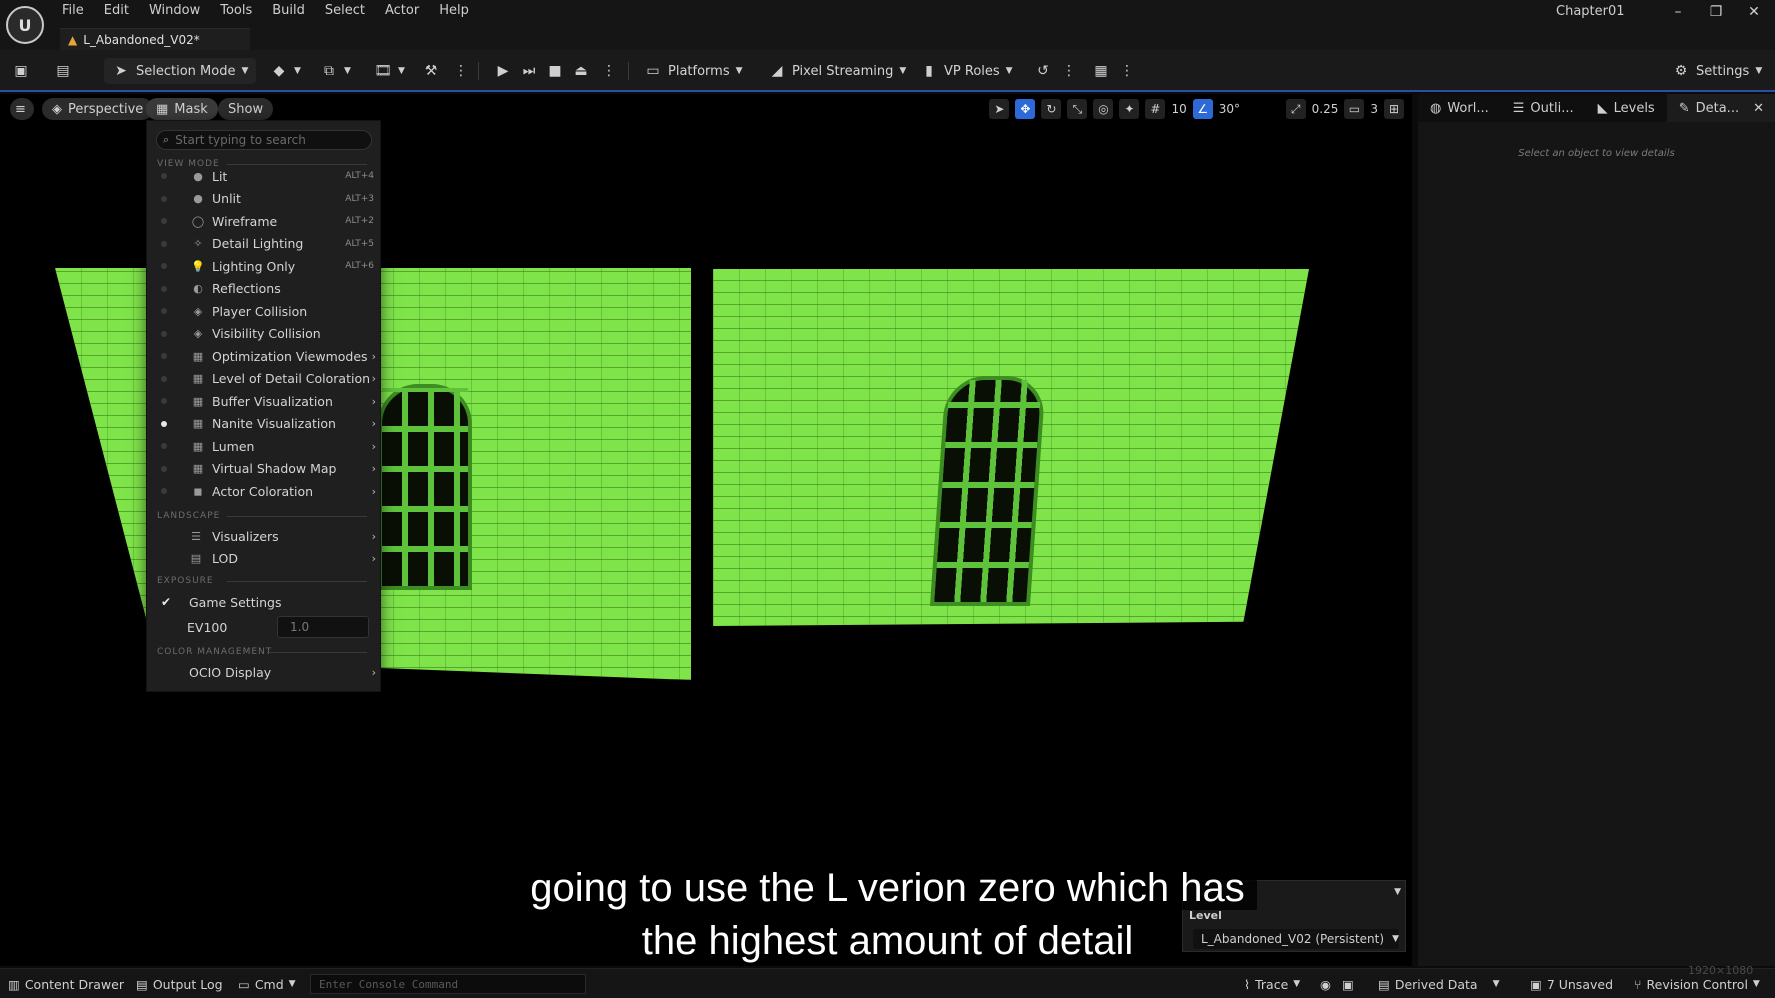 The height and width of the screenshot is (998, 1775). I want to click on menu-item-lighting-only: 💡 Lighting Only ALT+6, so click(264, 266).